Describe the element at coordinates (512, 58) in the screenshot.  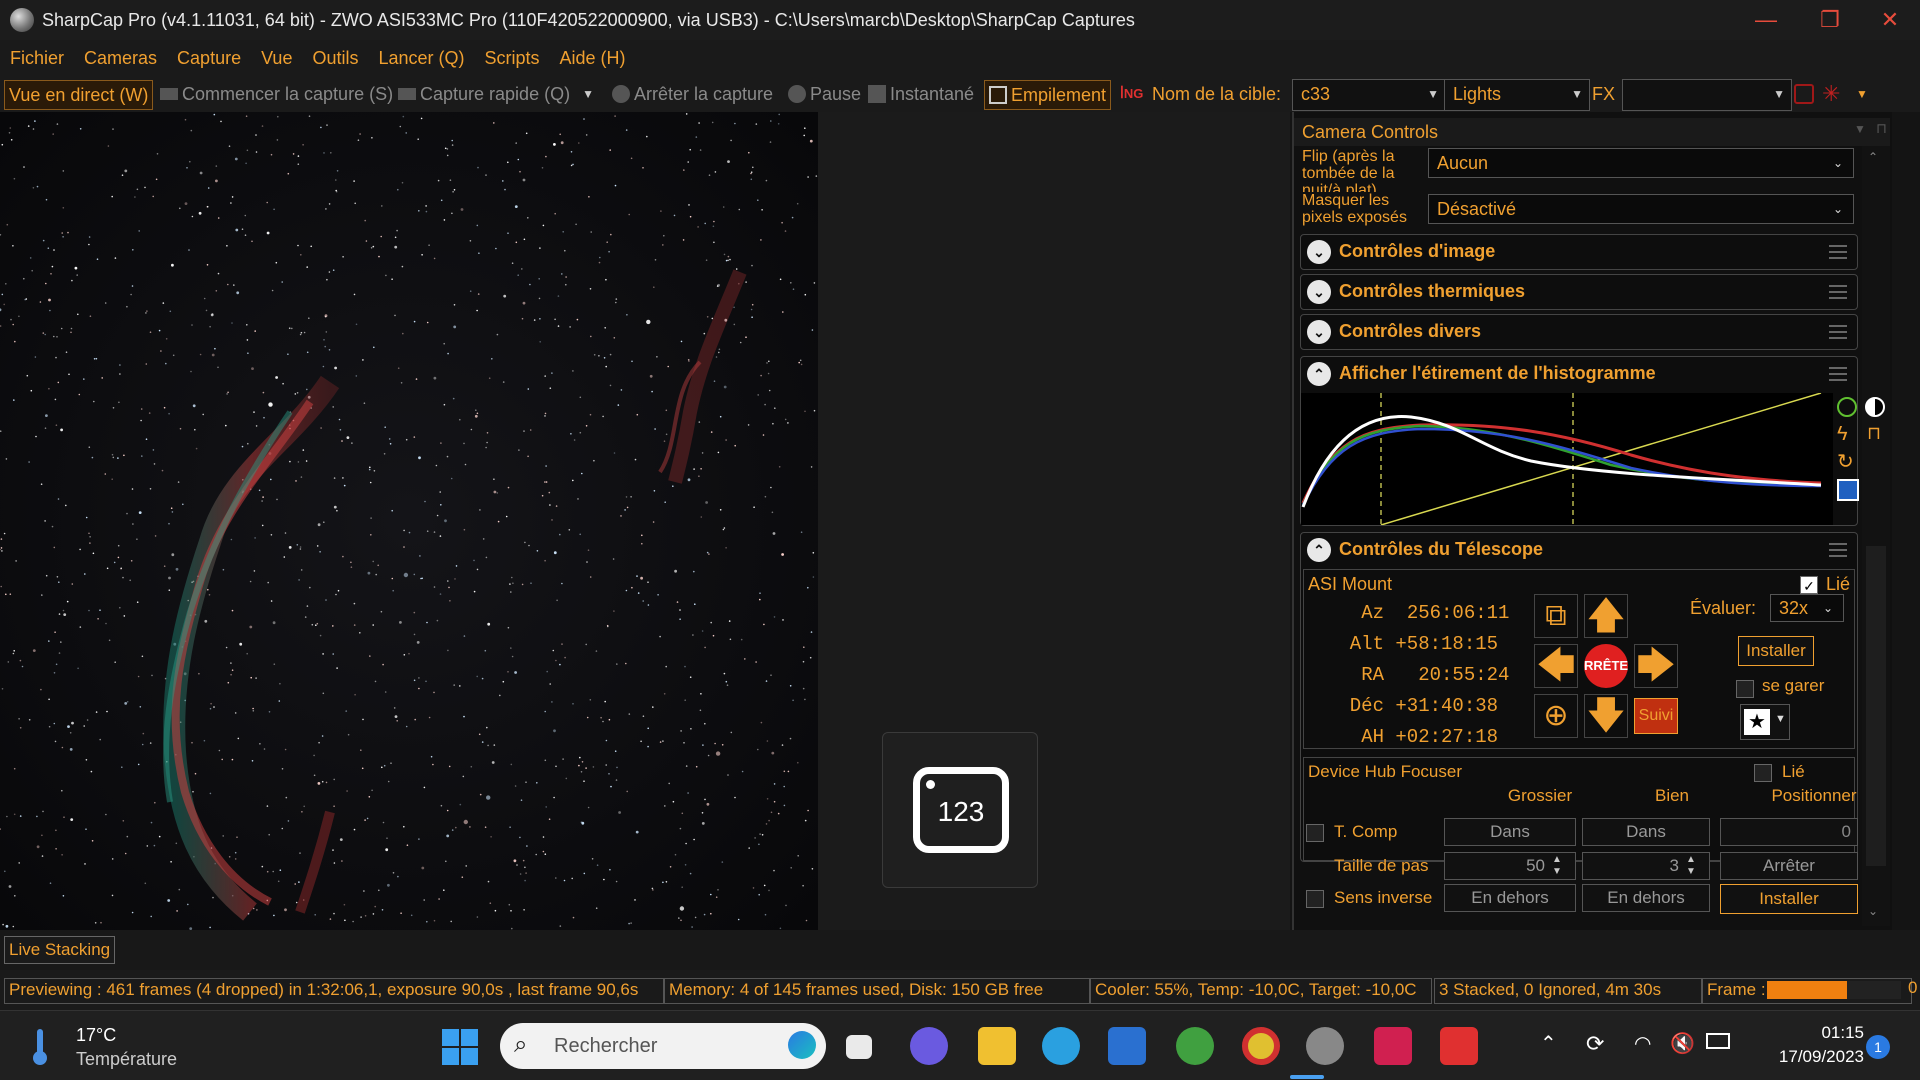
I see `menu-scripts: Scripts` at that location.